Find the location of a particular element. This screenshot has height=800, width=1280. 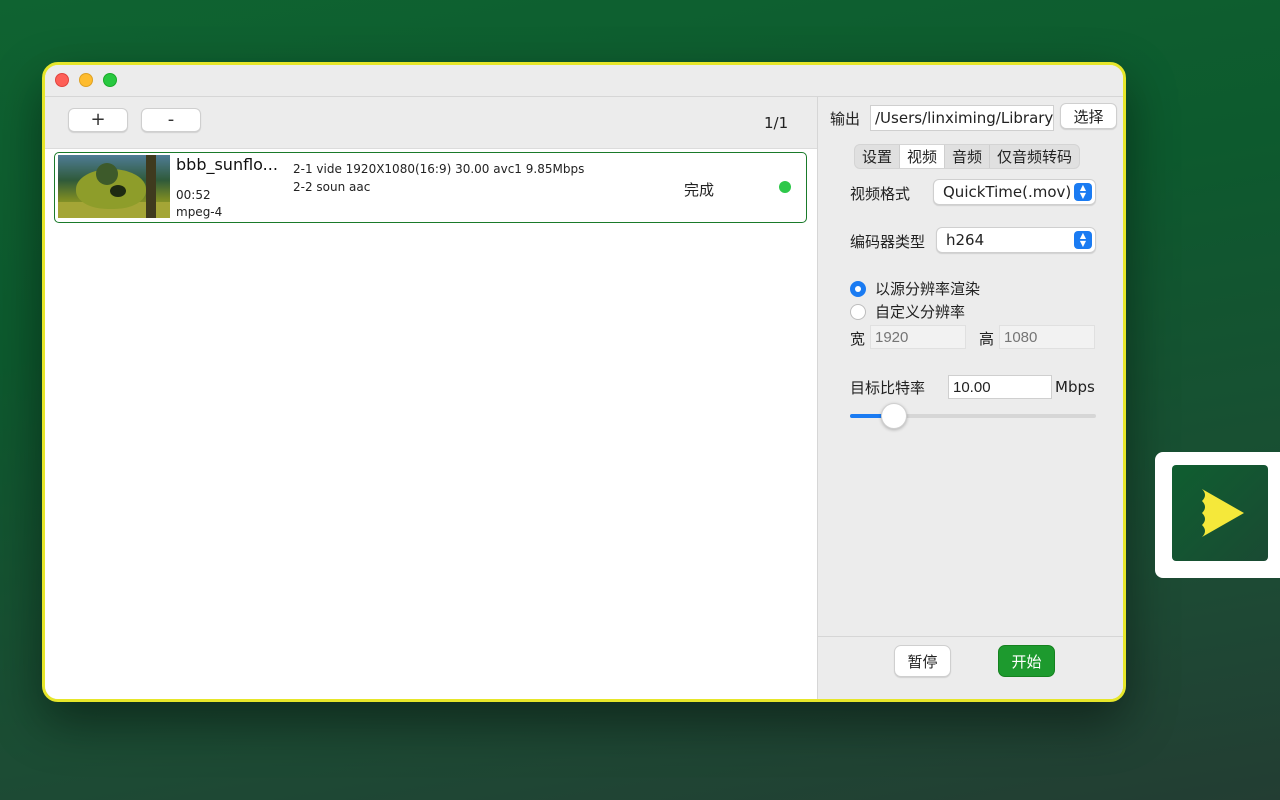

bitrate-slider-thumb is located at coordinates (894, 416).